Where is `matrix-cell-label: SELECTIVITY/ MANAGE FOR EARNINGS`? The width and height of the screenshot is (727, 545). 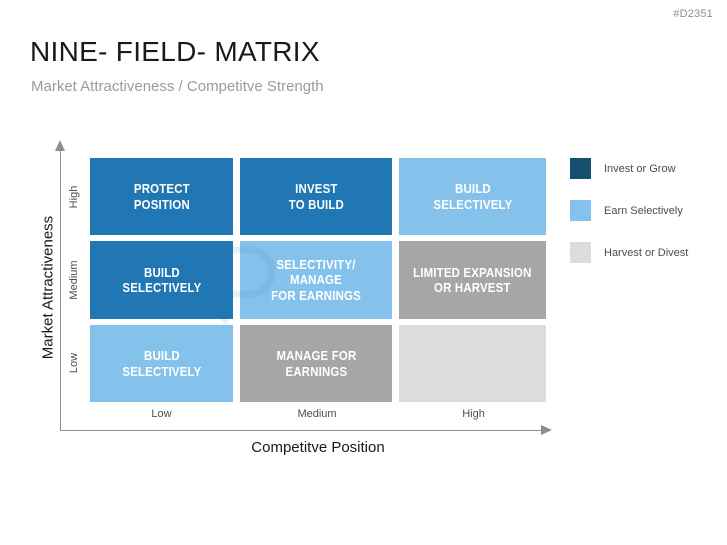
matrix-cell-label: SELECTIVITY/ MANAGE FOR EARNINGS is located at coordinates (316, 280).